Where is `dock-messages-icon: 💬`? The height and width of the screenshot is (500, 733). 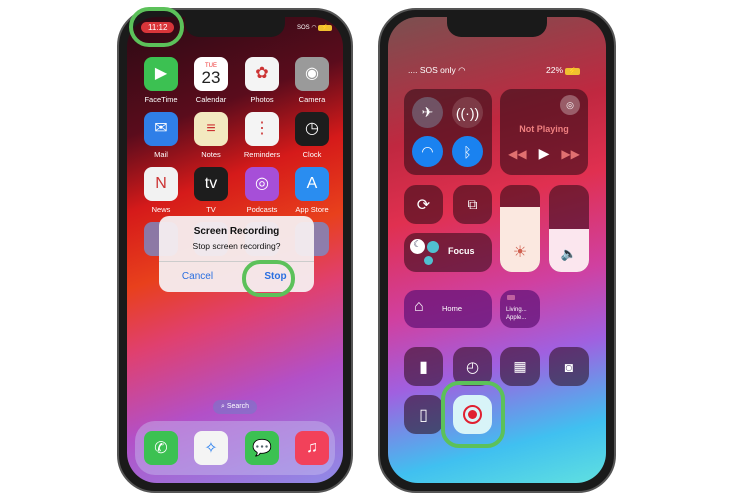
dock-messages-icon: 💬 is located at coordinates (262, 448).